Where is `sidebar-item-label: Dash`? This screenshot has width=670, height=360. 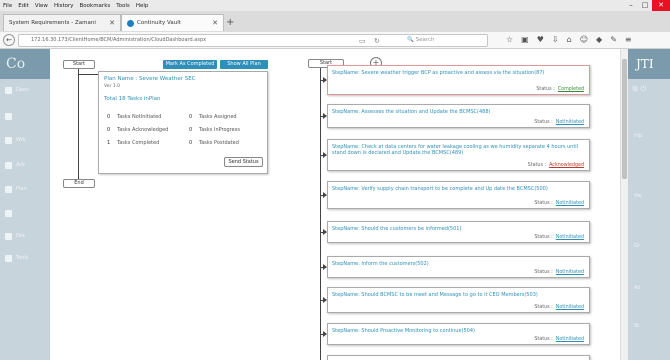
sidebar-item-label: Dash is located at coordinates (22, 90).